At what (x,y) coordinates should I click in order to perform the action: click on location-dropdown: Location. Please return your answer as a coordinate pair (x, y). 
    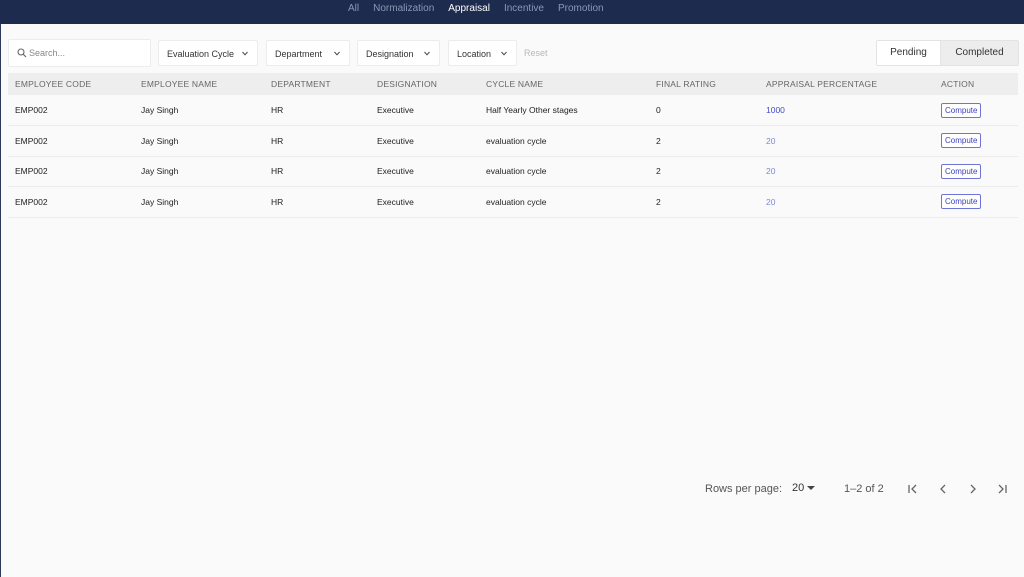
    Looking at the image, I should click on (482, 53).